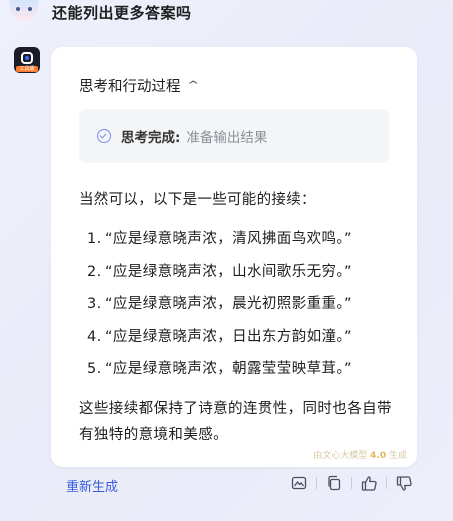  What do you see at coordinates (92, 485) in the screenshot?
I see `regenerate-button: 重新生成` at bounding box center [92, 485].